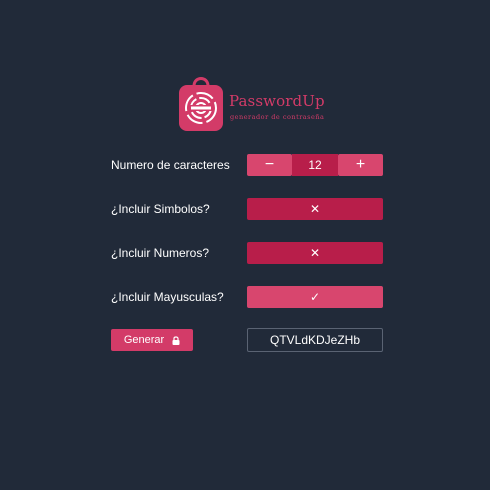 This screenshot has height=490, width=490. Describe the element at coordinates (315, 340) in the screenshot. I see `password-output: QTVLdKDJeZHb` at that location.